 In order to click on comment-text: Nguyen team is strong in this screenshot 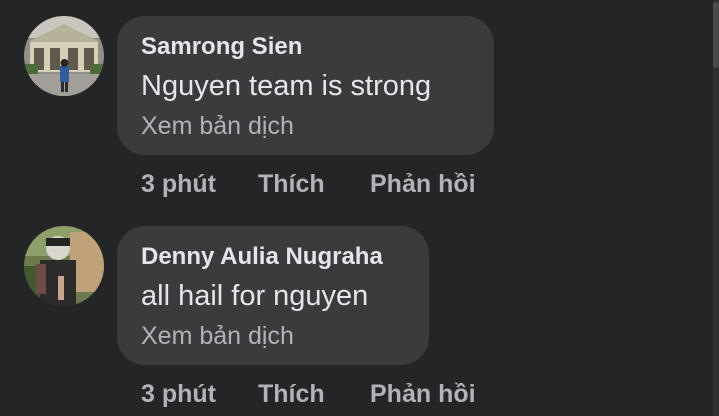, I will do `click(286, 86)`.